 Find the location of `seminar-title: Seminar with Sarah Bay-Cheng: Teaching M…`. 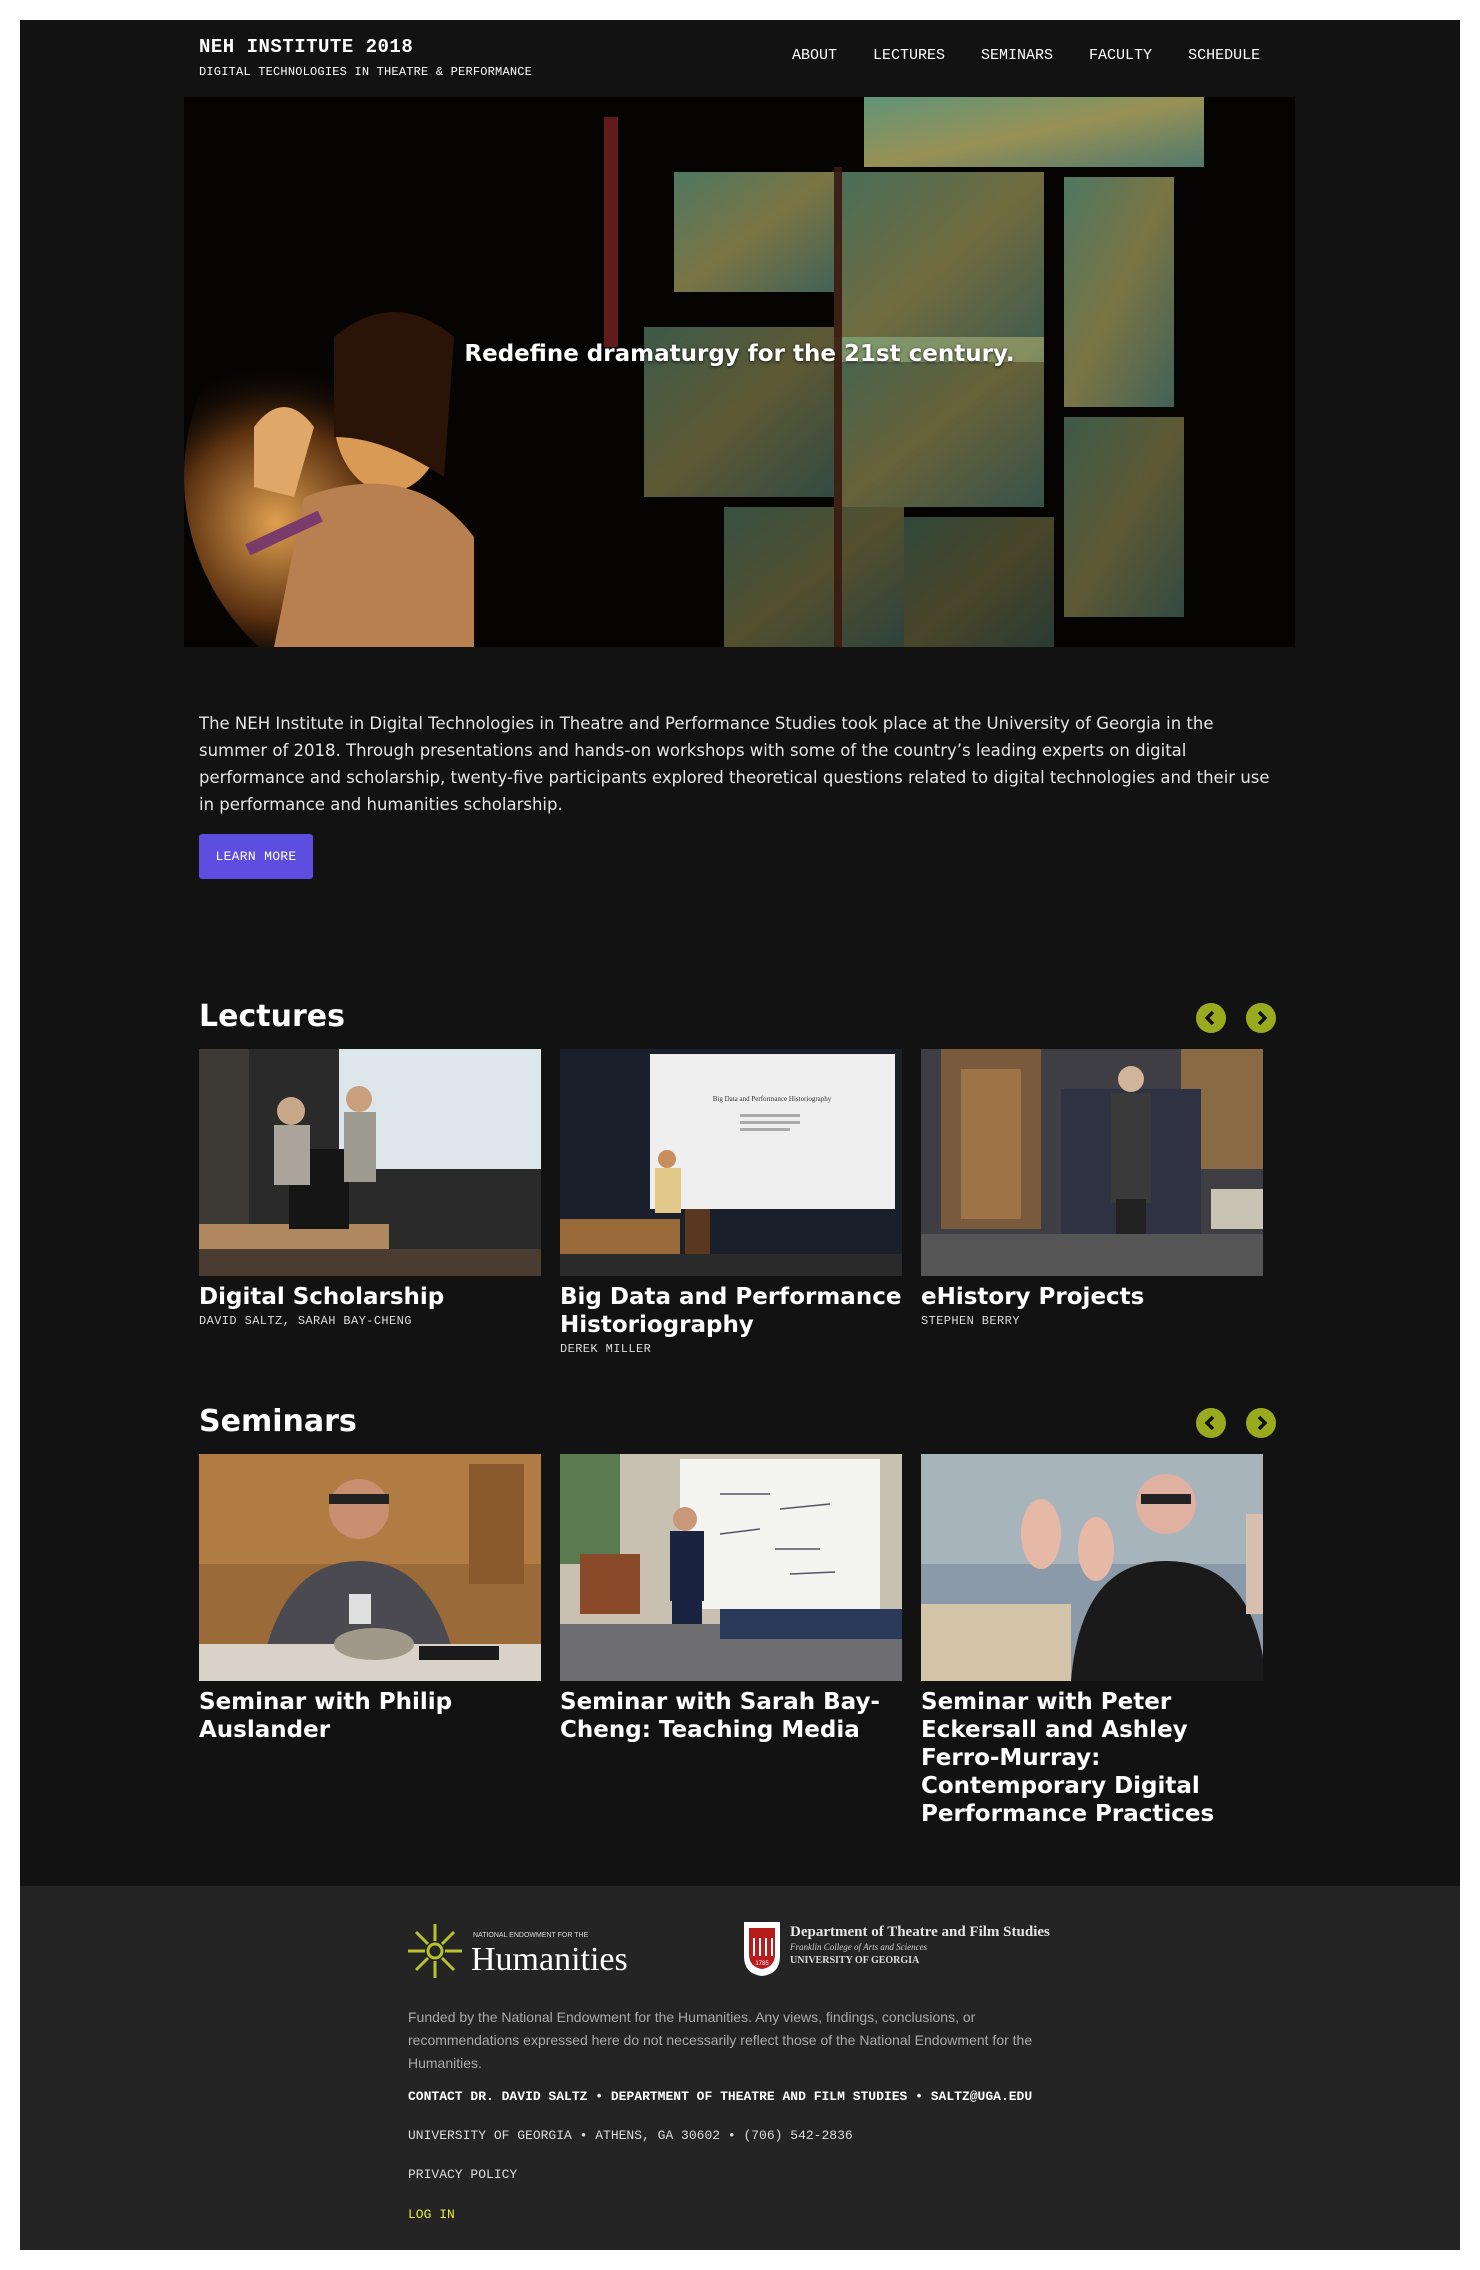

seminar-title: Seminar with Sarah Bay-Cheng: Teaching M… is located at coordinates (731, 1716).